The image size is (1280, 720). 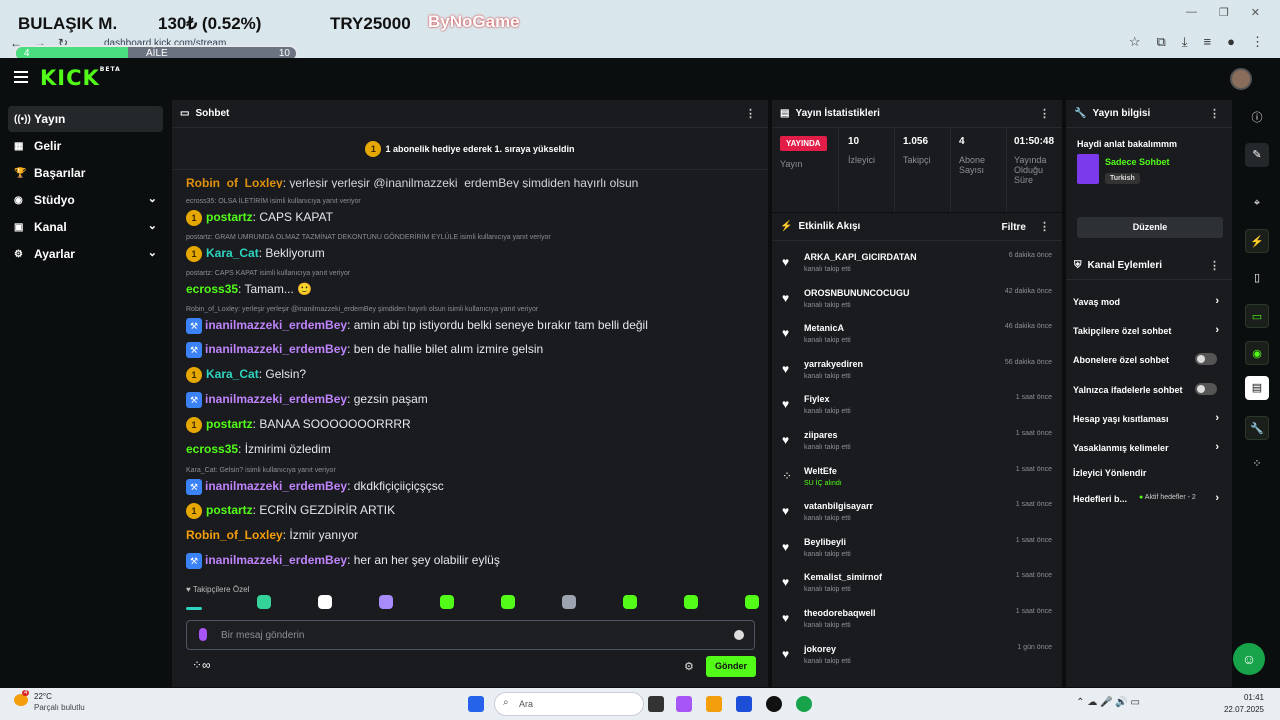 What do you see at coordinates (80, 78) in the screenshot?
I see `kick-logo: KICKBETA` at bounding box center [80, 78].